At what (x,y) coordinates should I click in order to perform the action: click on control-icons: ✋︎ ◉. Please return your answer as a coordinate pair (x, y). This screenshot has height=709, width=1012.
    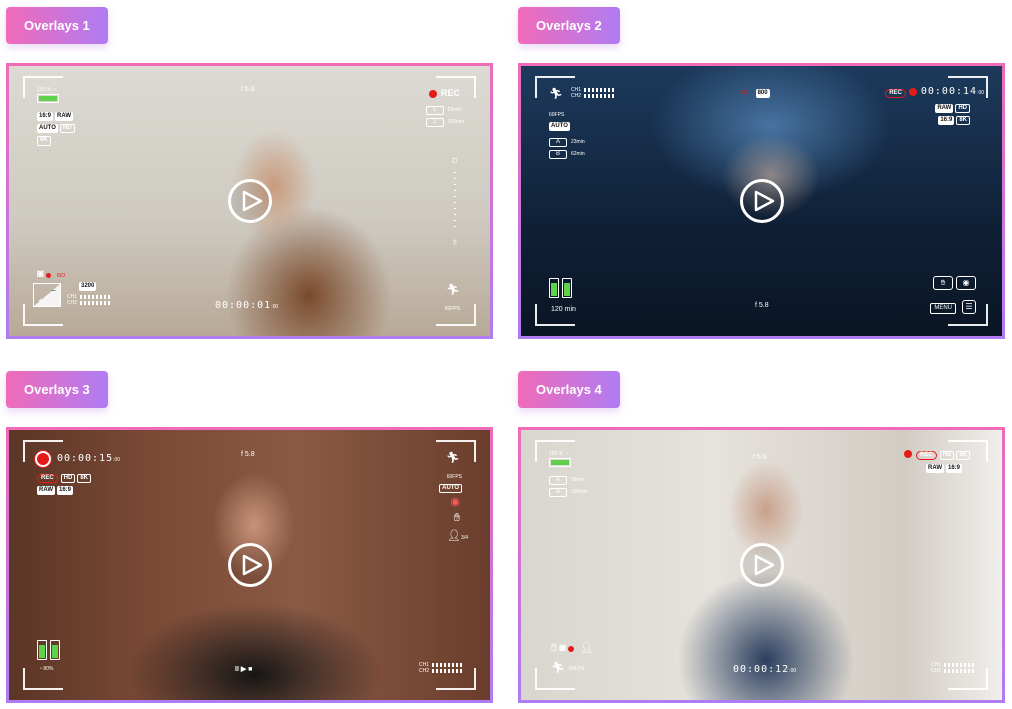
    Looking at the image, I should click on (953, 283).